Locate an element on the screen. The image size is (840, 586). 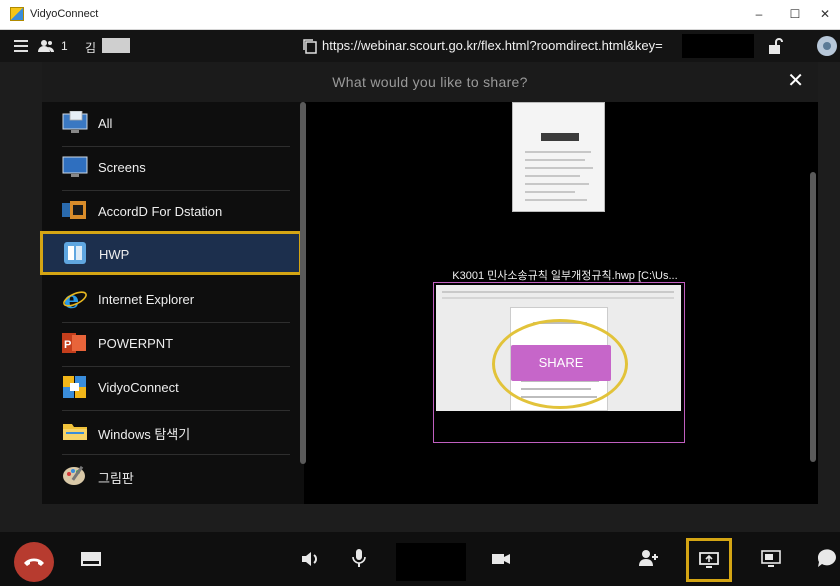
source-item-internet-explorer: e Internet Explorer is located at coordinates (167, 300).